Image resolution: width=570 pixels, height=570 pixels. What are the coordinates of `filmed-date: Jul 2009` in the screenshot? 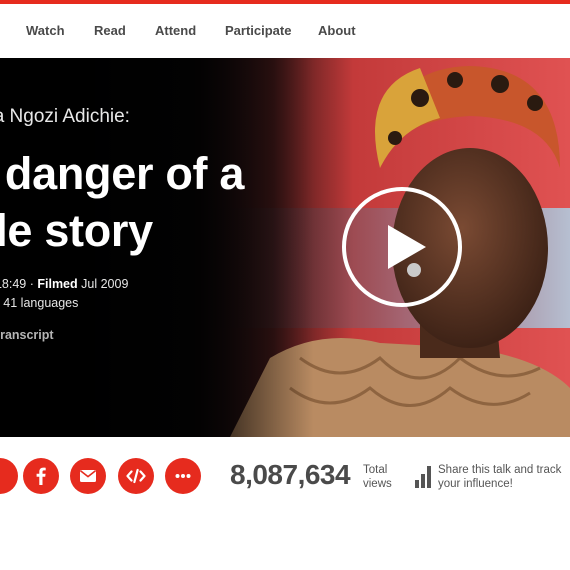 It's located at (105, 284).